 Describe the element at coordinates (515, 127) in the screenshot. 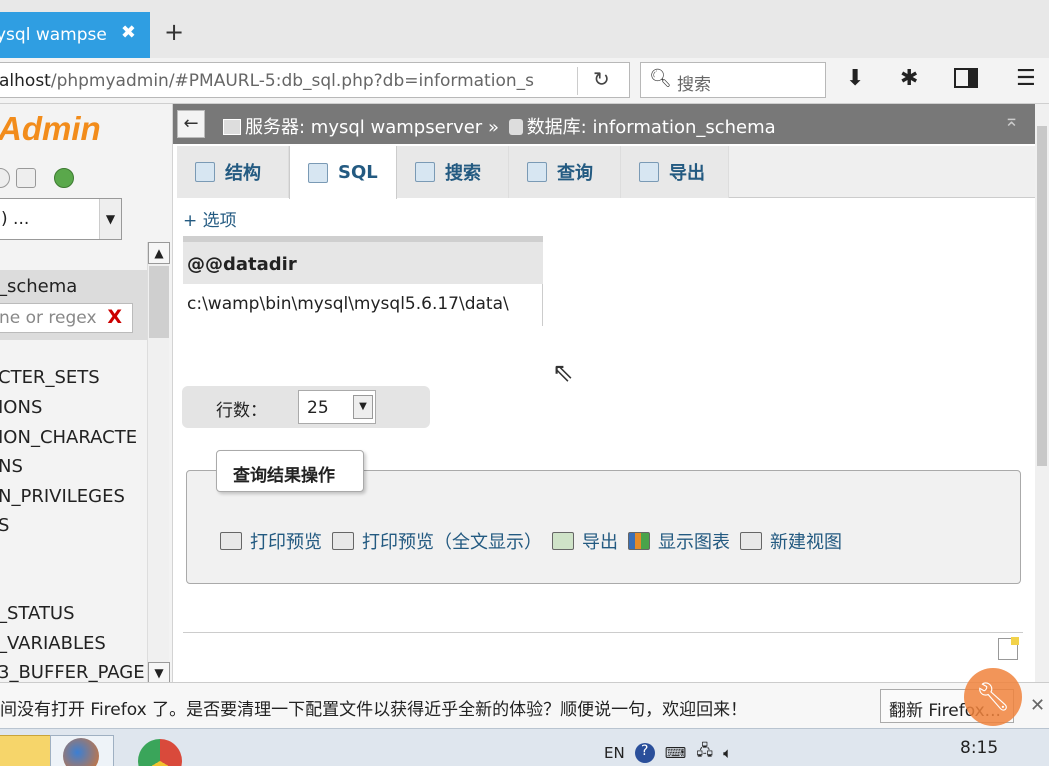

I see `database-icon` at that location.